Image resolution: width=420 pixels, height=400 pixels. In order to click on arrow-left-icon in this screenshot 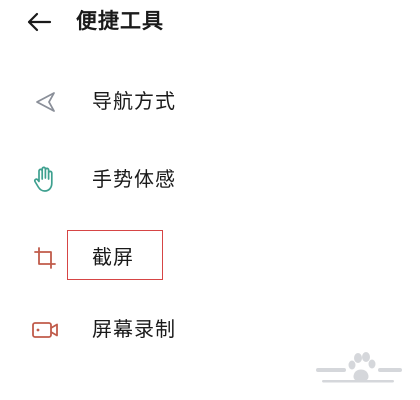, I will do `click(39, 22)`.